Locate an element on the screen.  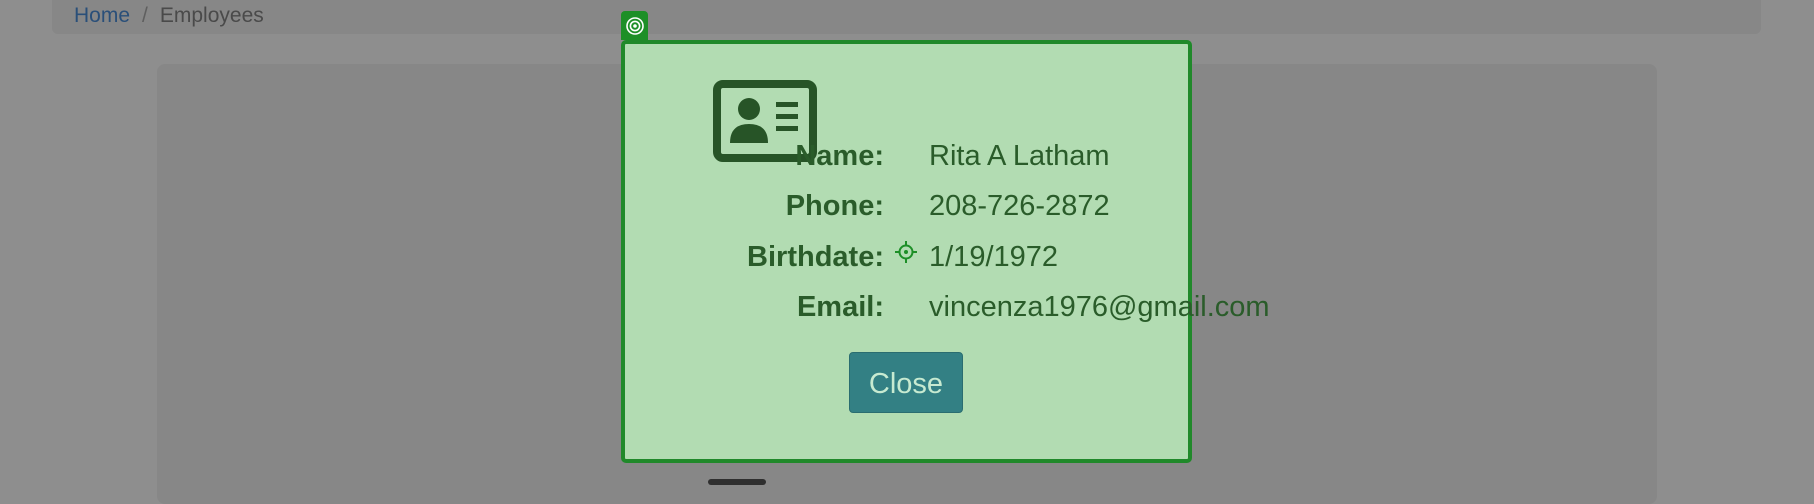
phone-value: 208-726-2872 is located at coordinates (1019, 206).